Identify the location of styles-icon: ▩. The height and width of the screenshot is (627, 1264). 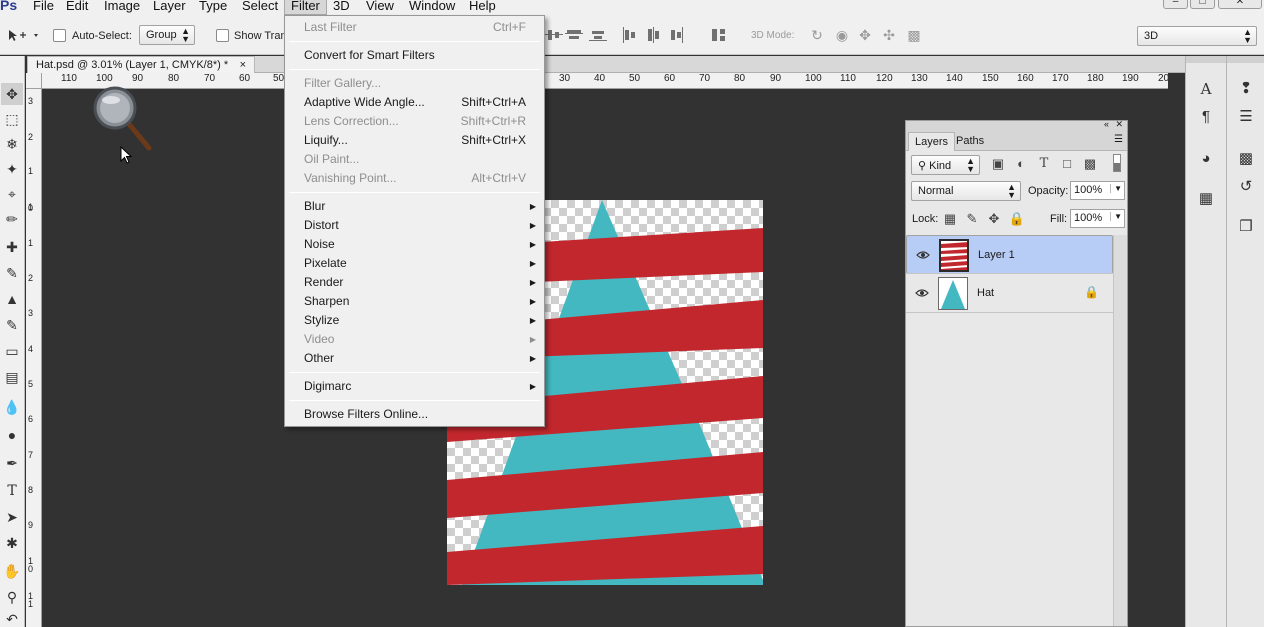
(1246, 159).